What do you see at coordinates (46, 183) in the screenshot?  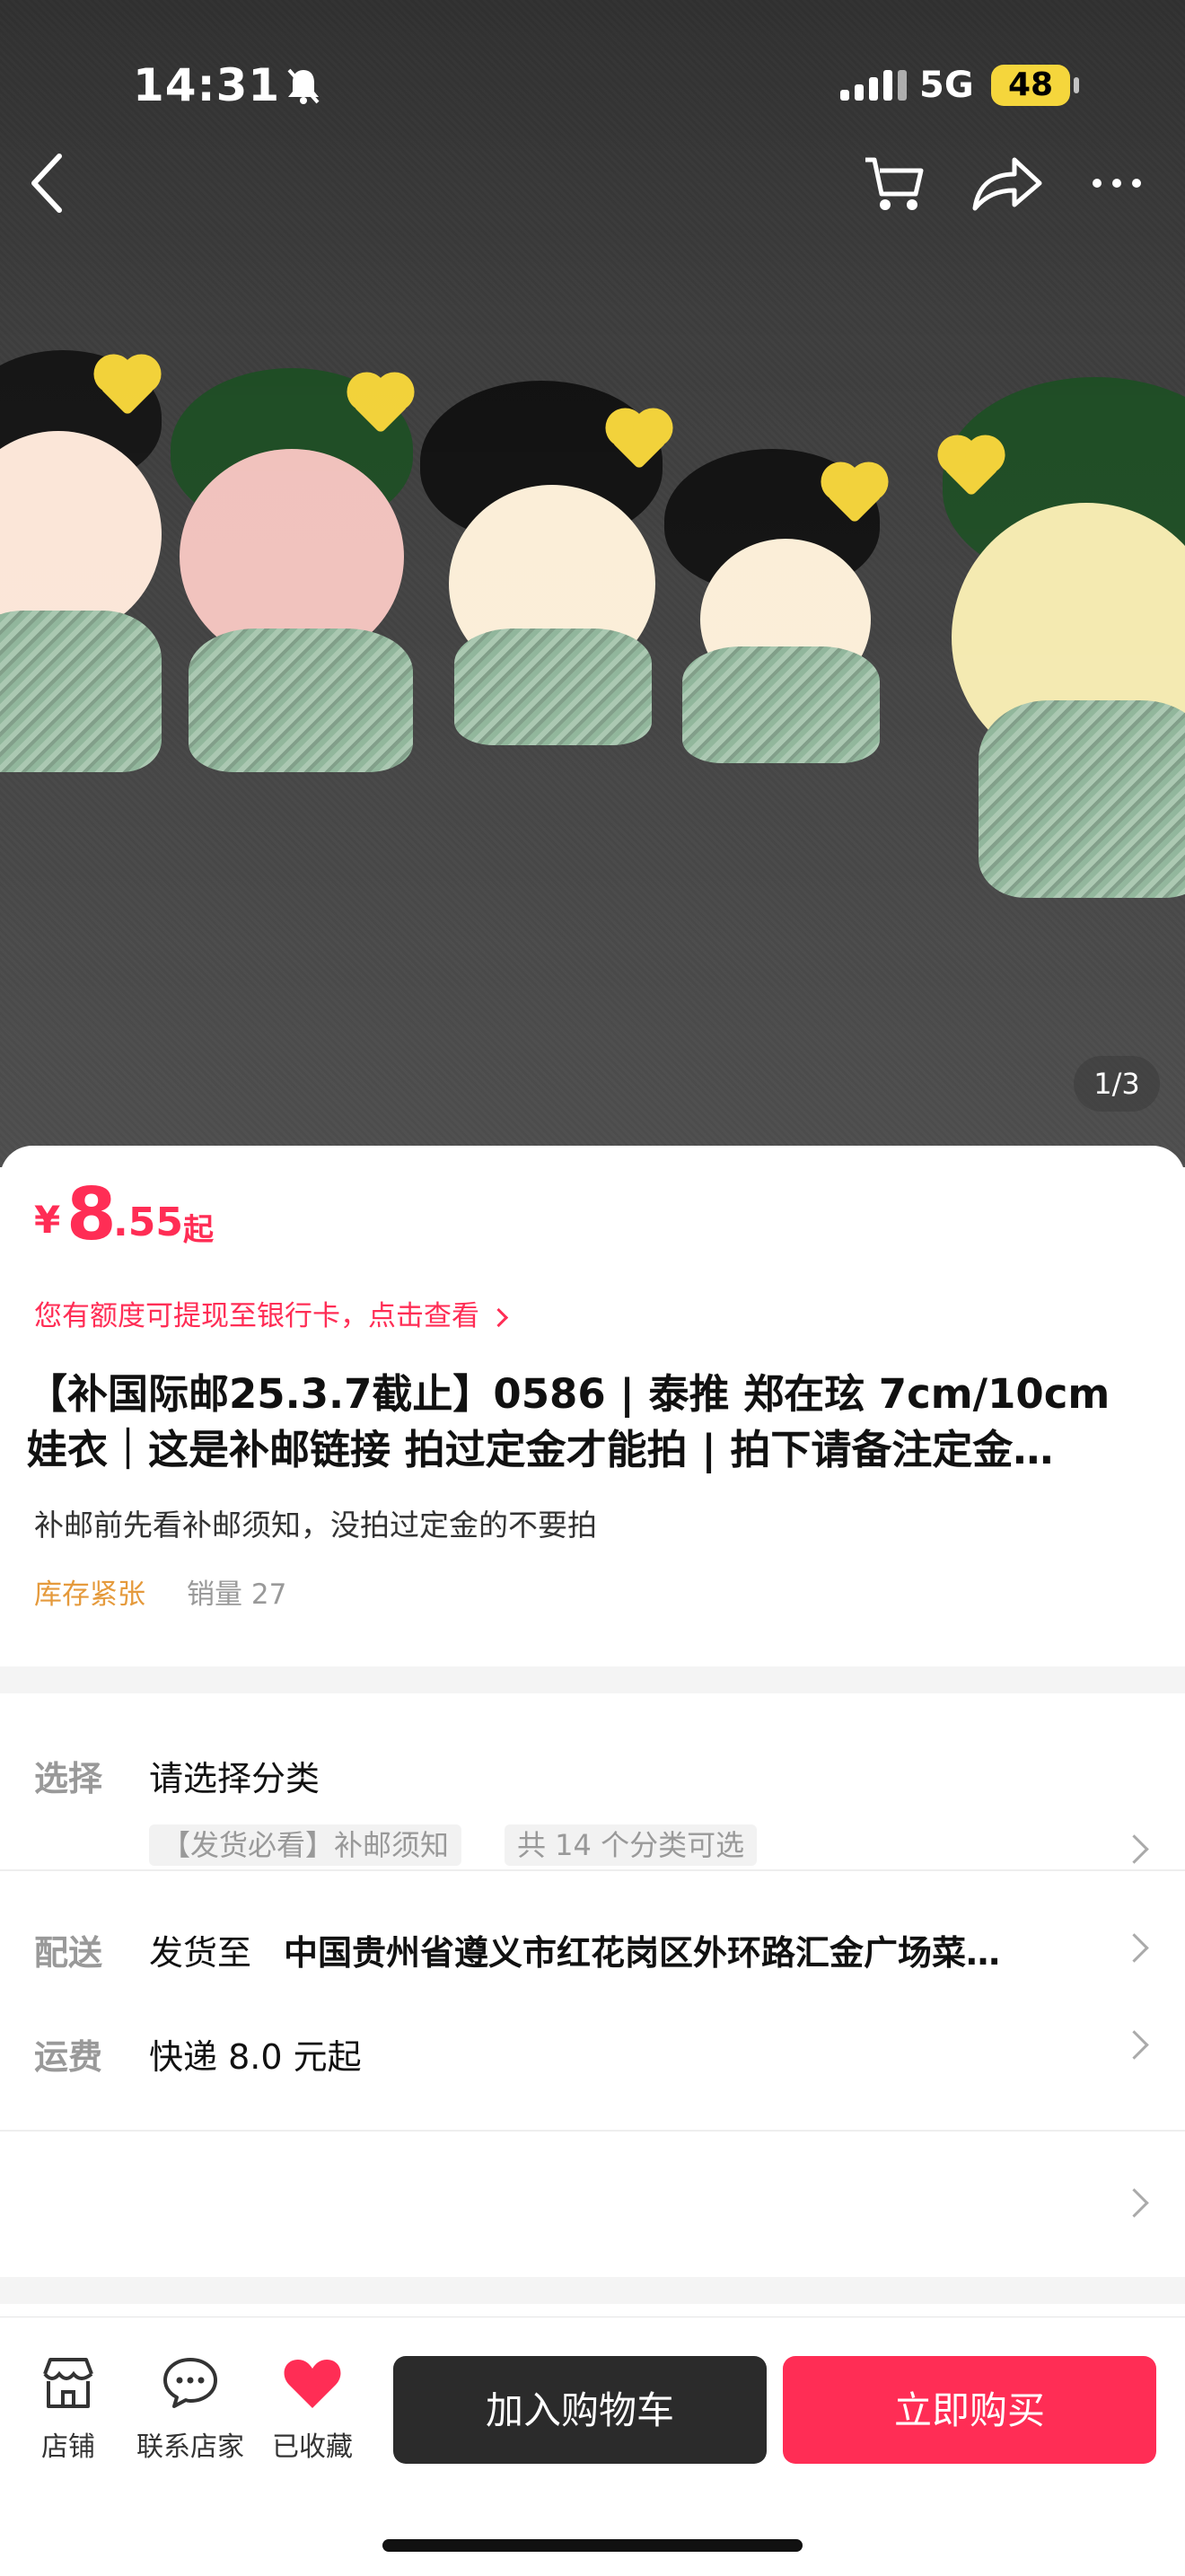 I see `back-icon` at bounding box center [46, 183].